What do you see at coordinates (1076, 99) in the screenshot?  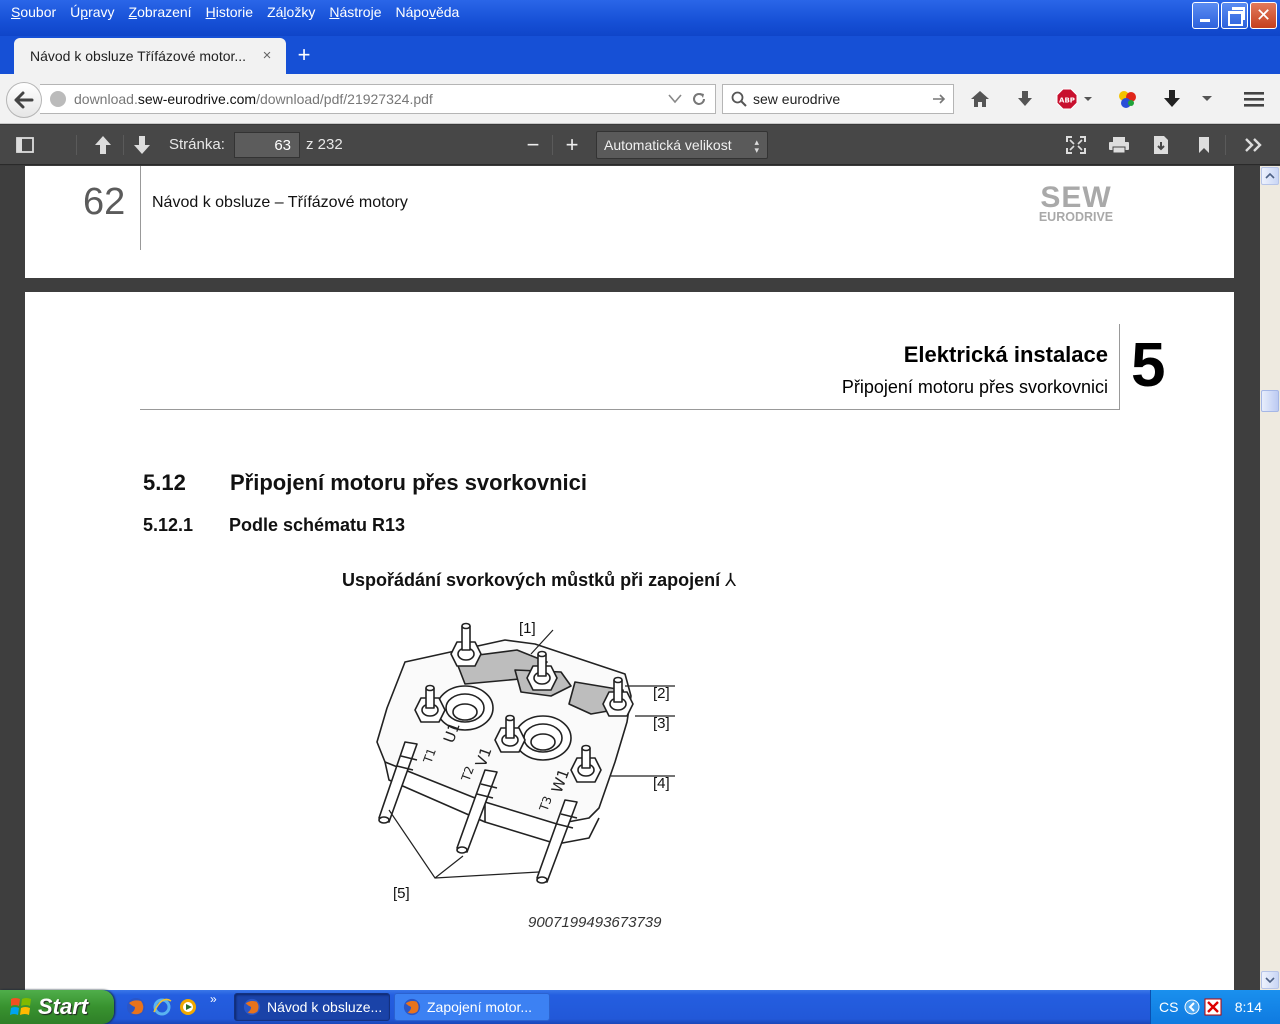 I see `adblock-plus-icon: ABP` at bounding box center [1076, 99].